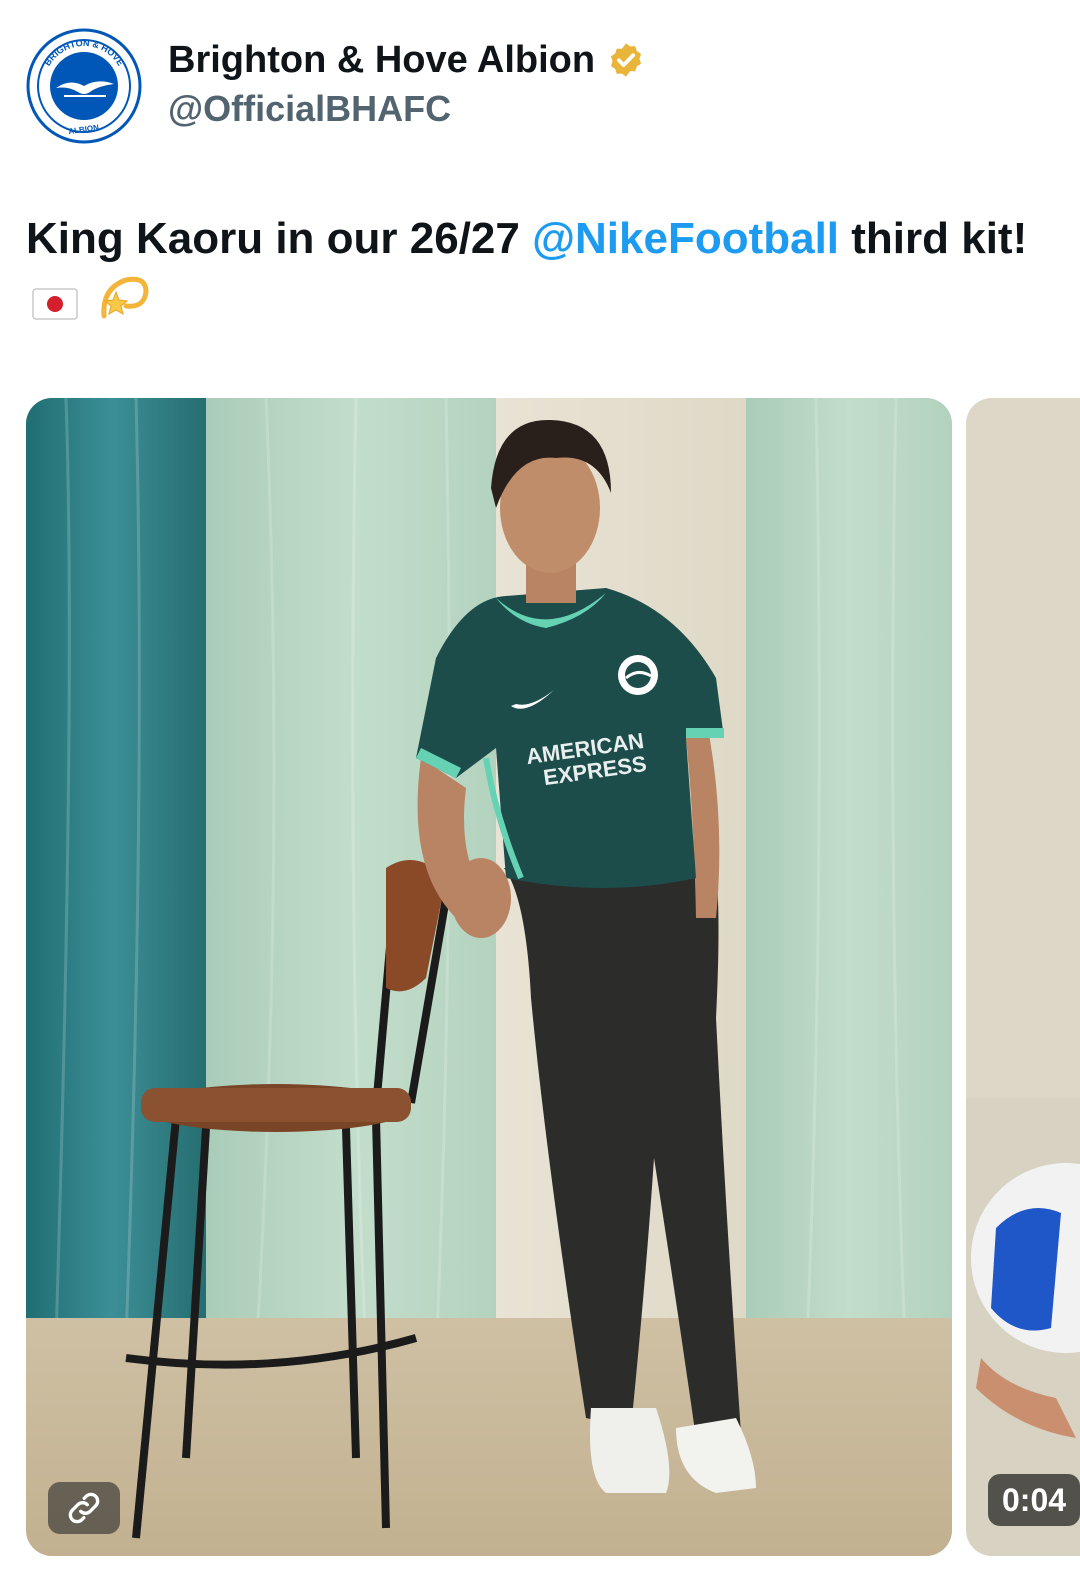 The height and width of the screenshot is (1584, 1080). What do you see at coordinates (123, 305) in the screenshot?
I see `dizzy-star-icon` at bounding box center [123, 305].